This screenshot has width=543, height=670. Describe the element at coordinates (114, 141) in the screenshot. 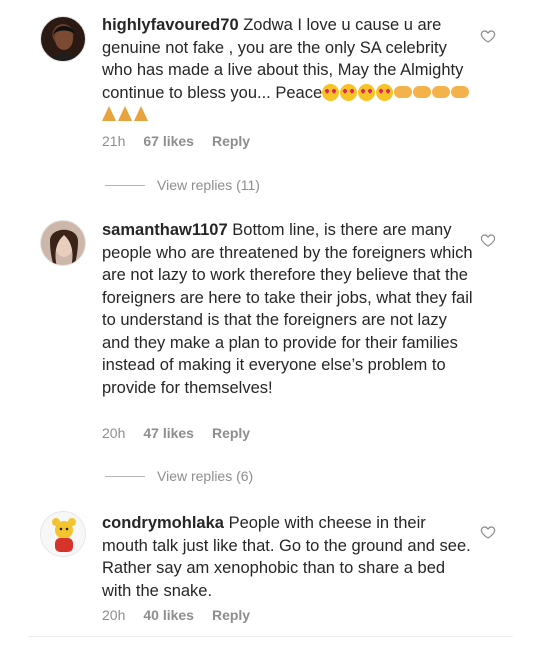

I see `comment-time: 21h` at that location.